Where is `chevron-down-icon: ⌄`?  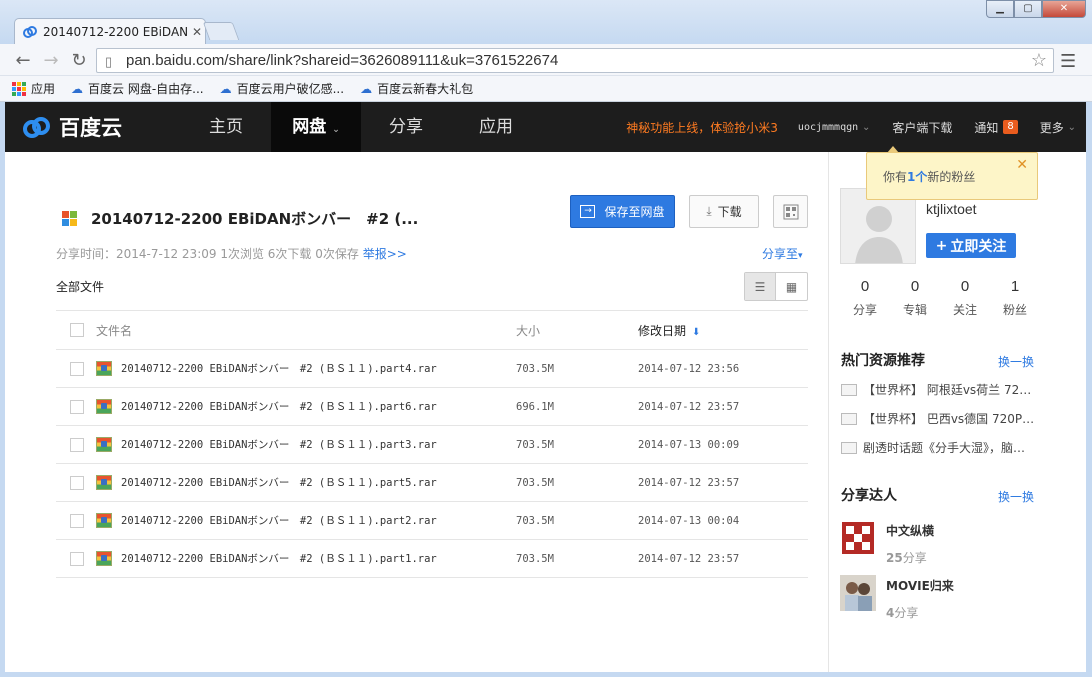
chevron-down-icon: ⌄ is located at coordinates (866, 127).